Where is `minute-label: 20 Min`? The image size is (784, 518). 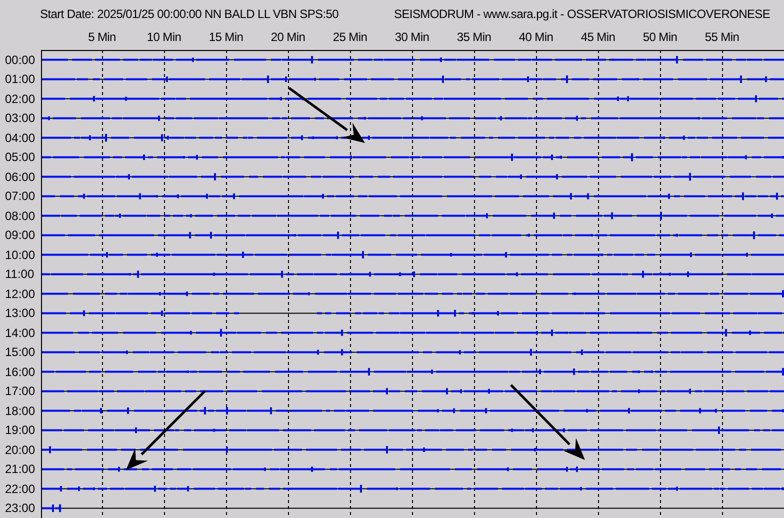 minute-label: 20 Min is located at coordinates (288, 37).